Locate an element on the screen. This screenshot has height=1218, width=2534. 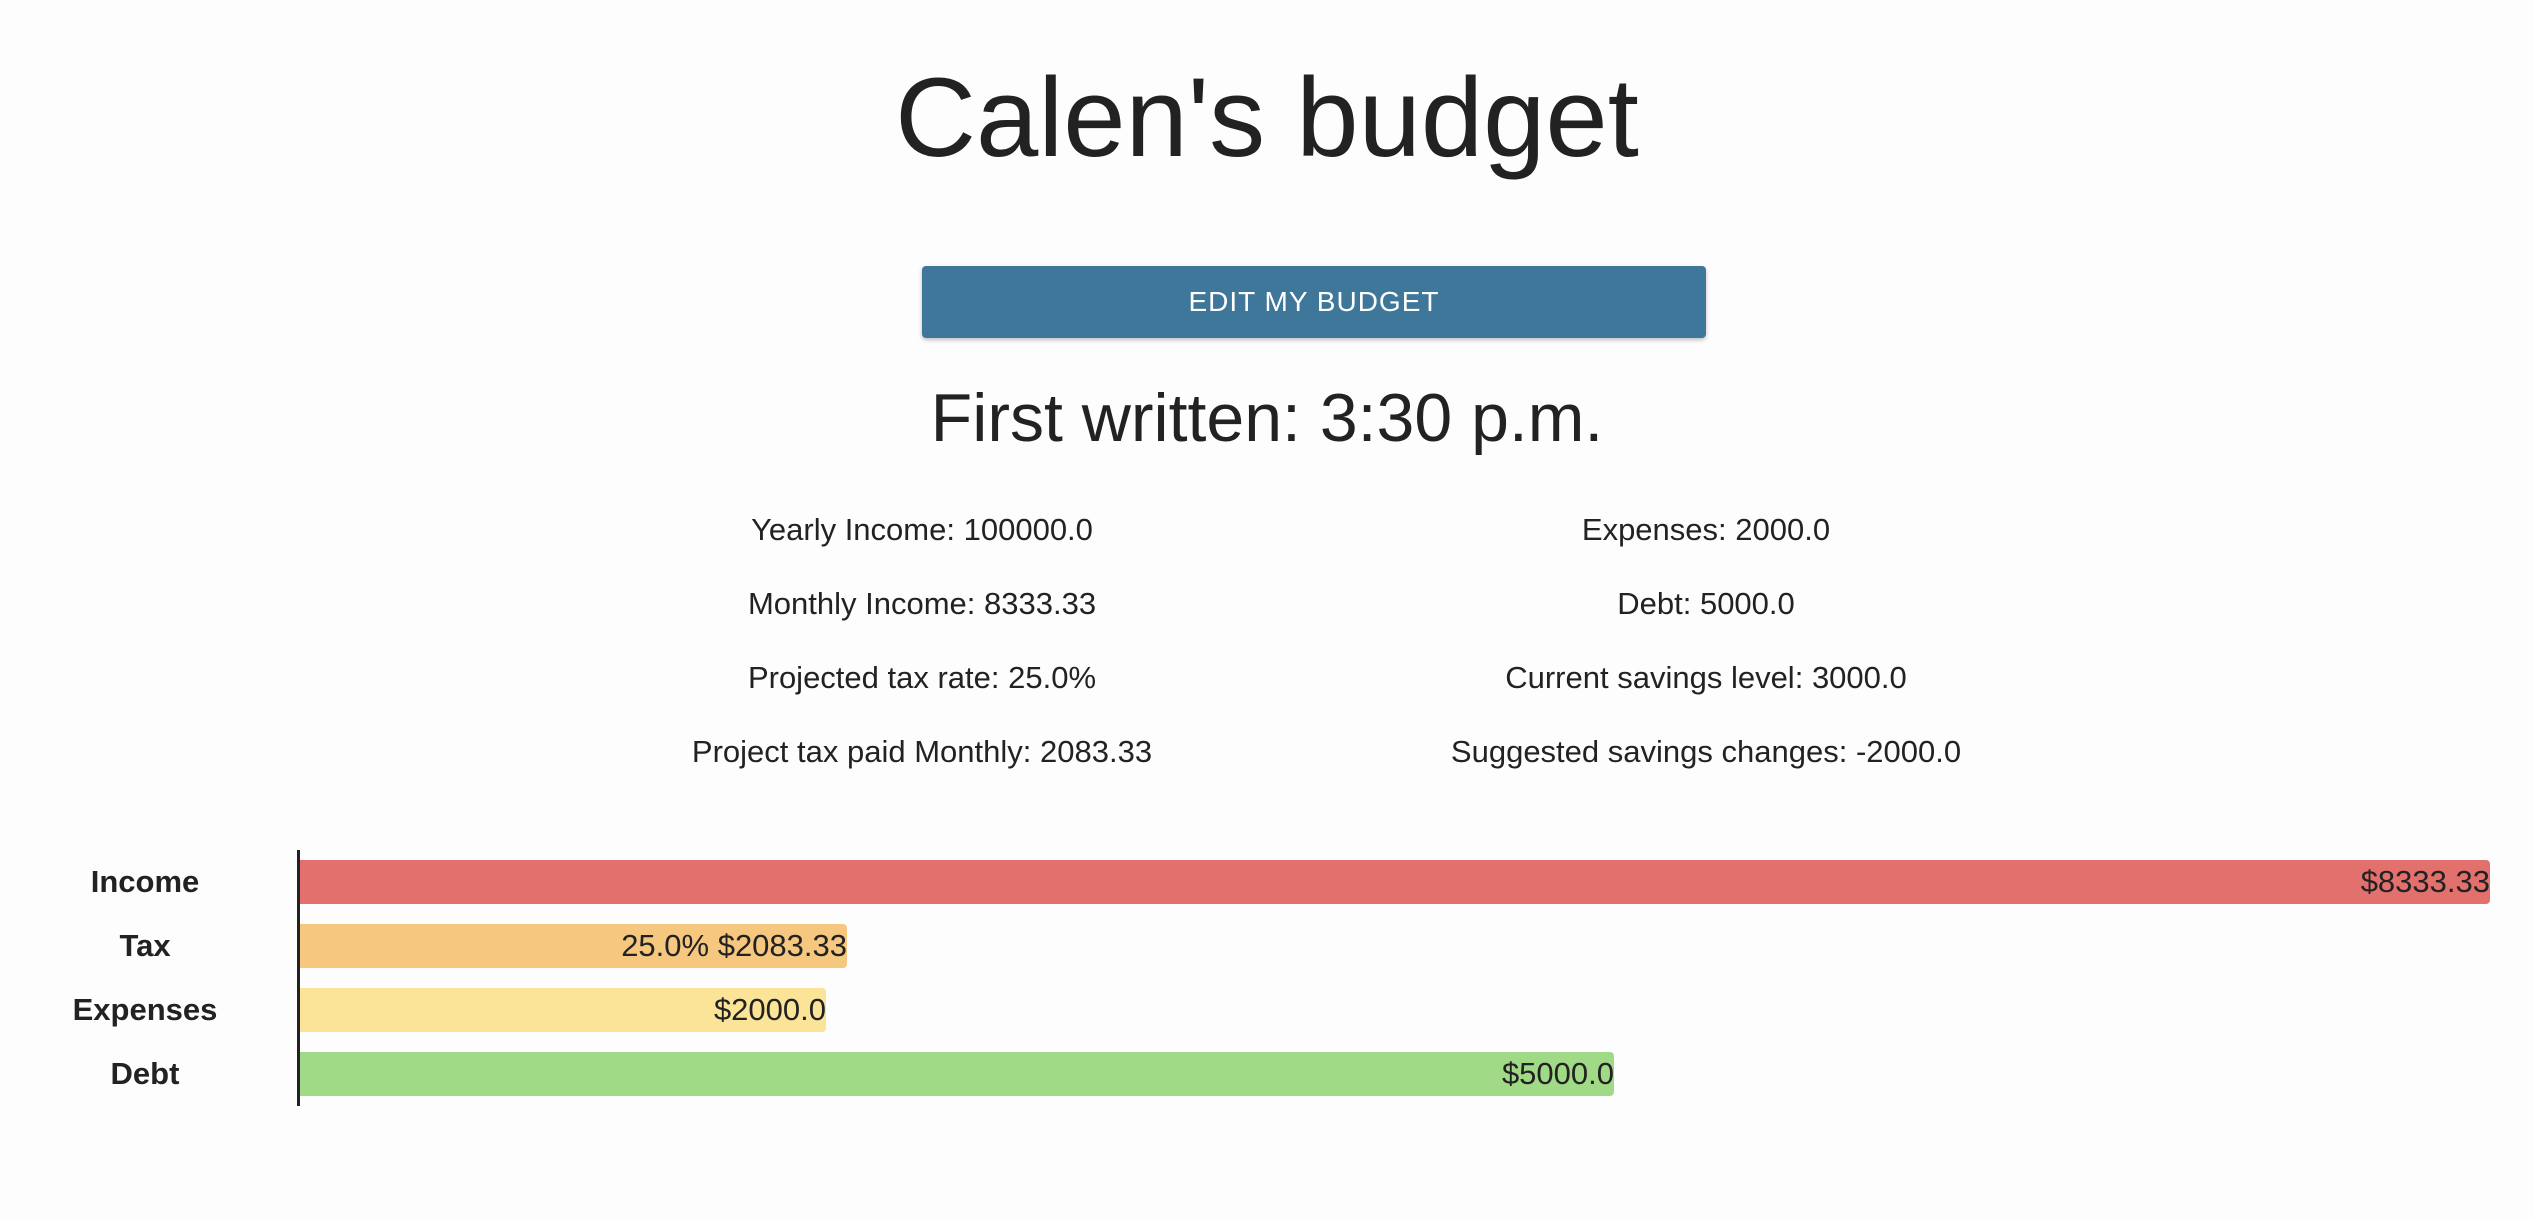
stat-projected-tax-rate: Projected tax rate: 25.0% is located at coordinates (922, 699).